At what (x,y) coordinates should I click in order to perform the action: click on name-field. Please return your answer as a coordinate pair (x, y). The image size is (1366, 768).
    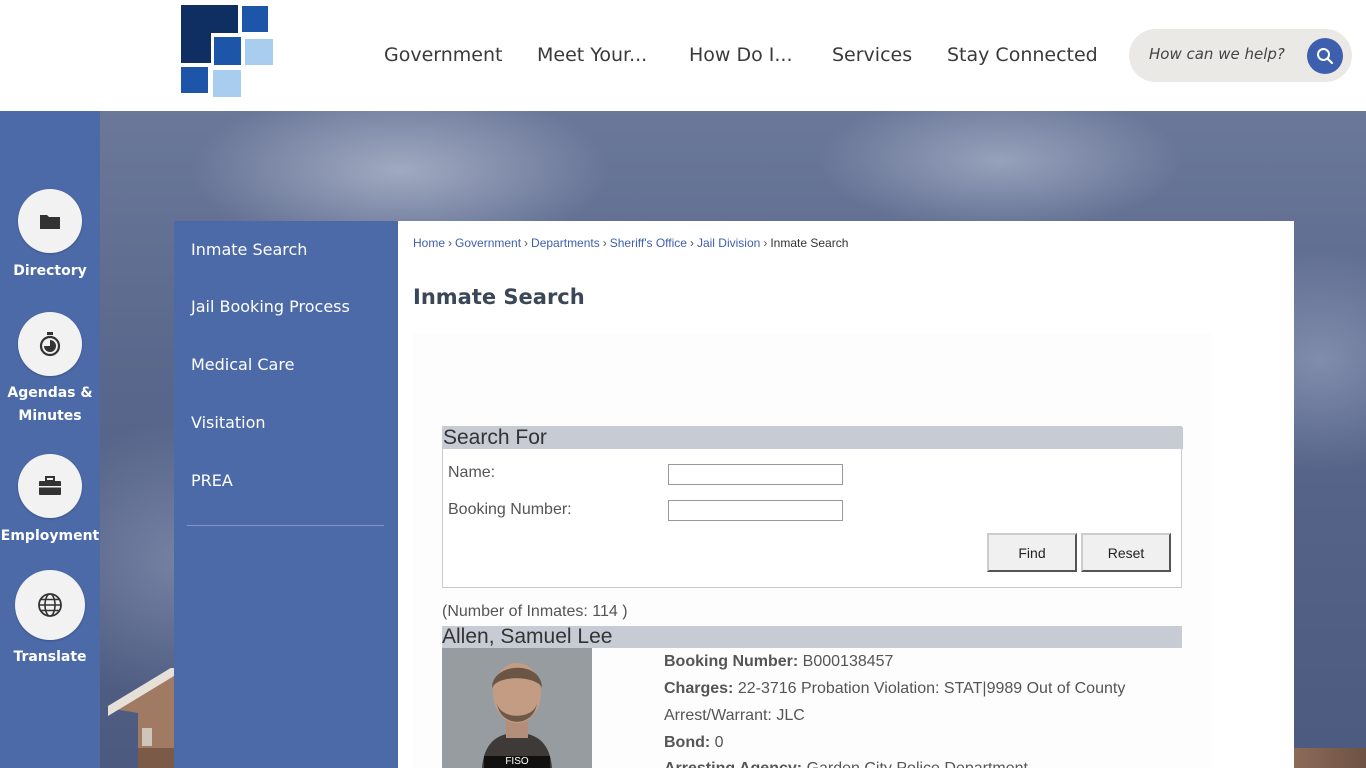
    Looking at the image, I should click on (755, 474).